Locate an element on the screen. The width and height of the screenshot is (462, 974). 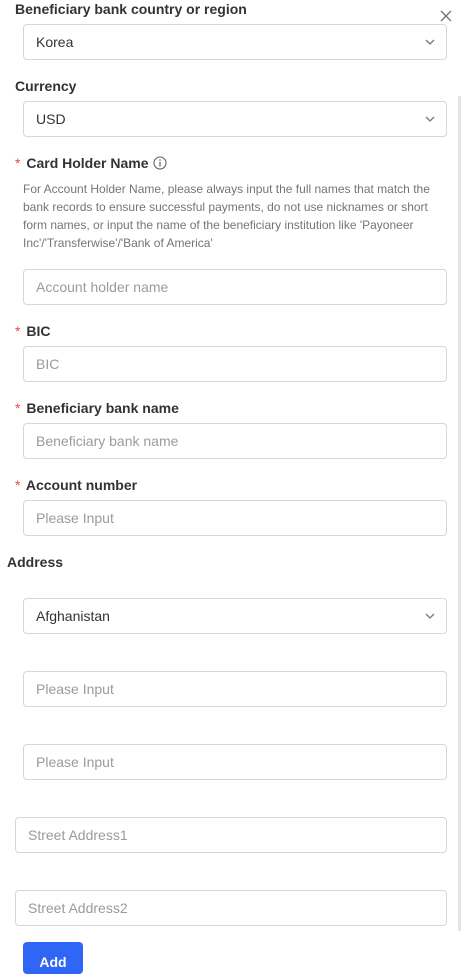
street-address-1-input is located at coordinates (231, 835).